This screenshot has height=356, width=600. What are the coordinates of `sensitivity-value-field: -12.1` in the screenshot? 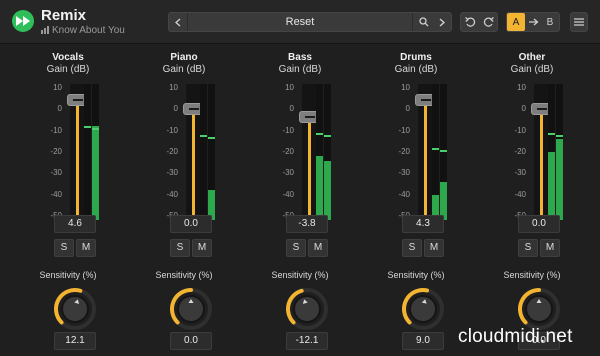 It's located at (307, 341).